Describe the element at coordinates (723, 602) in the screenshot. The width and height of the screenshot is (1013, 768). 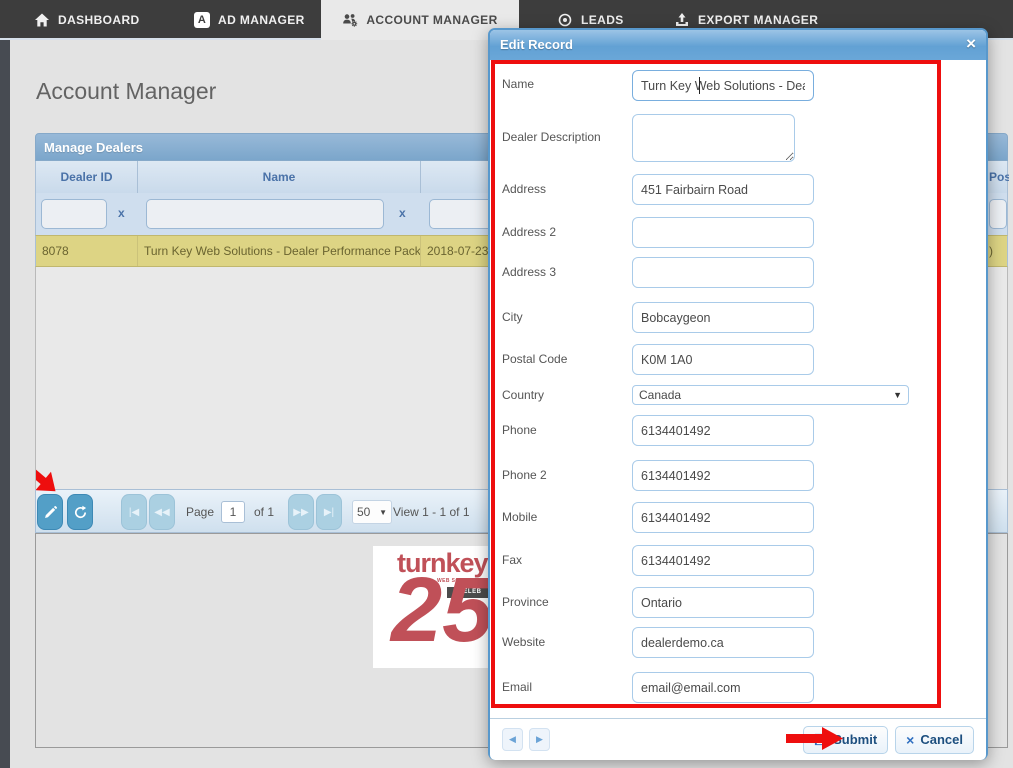
I see `province-field` at that location.